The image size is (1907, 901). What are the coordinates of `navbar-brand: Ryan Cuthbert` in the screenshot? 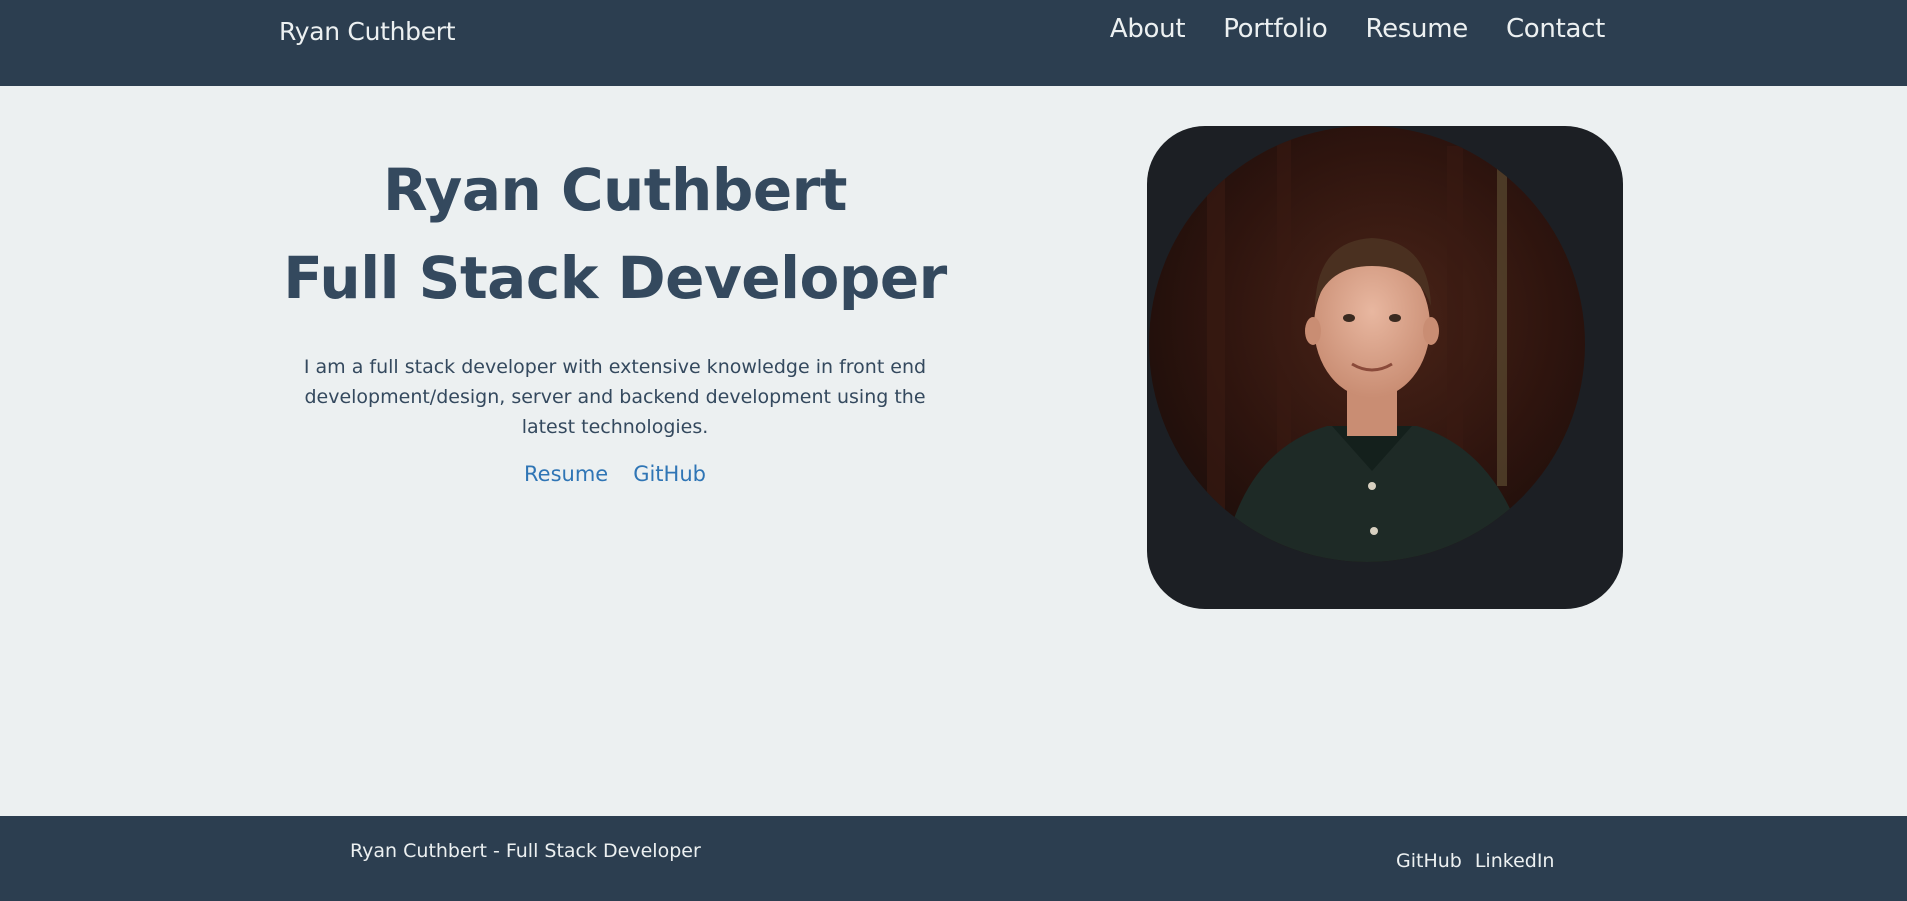 It's located at (367, 31).